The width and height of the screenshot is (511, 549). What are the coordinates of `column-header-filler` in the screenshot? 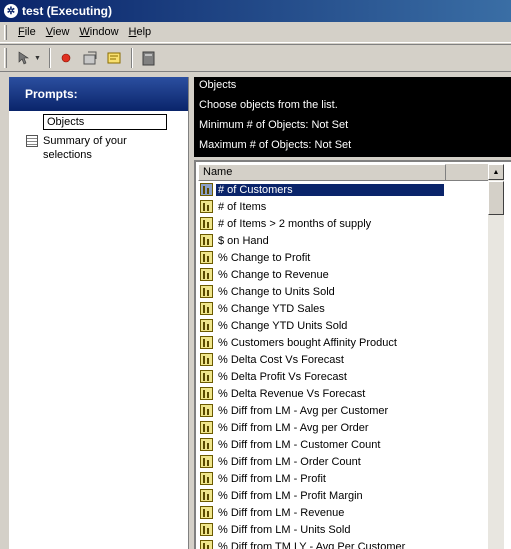 It's located at (467, 172).